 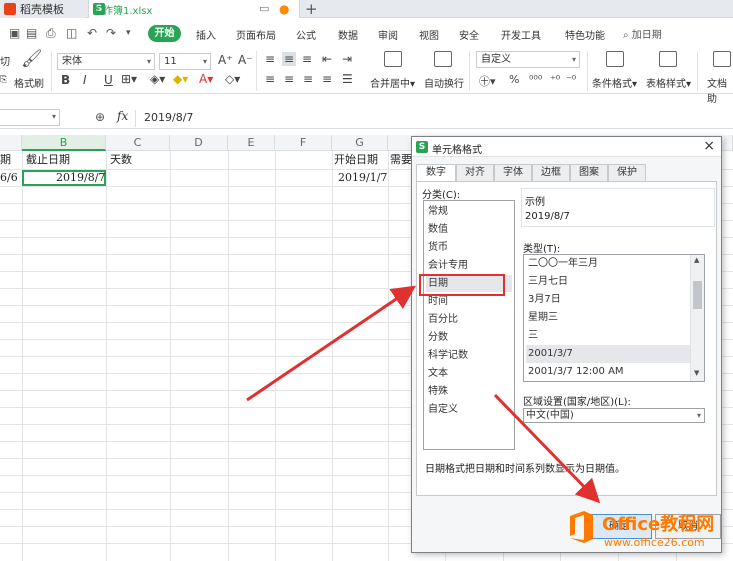 What do you see at coordinates (11, 143) in the screenshot?
I see `column-header-a` at bounding box center [11, 143].